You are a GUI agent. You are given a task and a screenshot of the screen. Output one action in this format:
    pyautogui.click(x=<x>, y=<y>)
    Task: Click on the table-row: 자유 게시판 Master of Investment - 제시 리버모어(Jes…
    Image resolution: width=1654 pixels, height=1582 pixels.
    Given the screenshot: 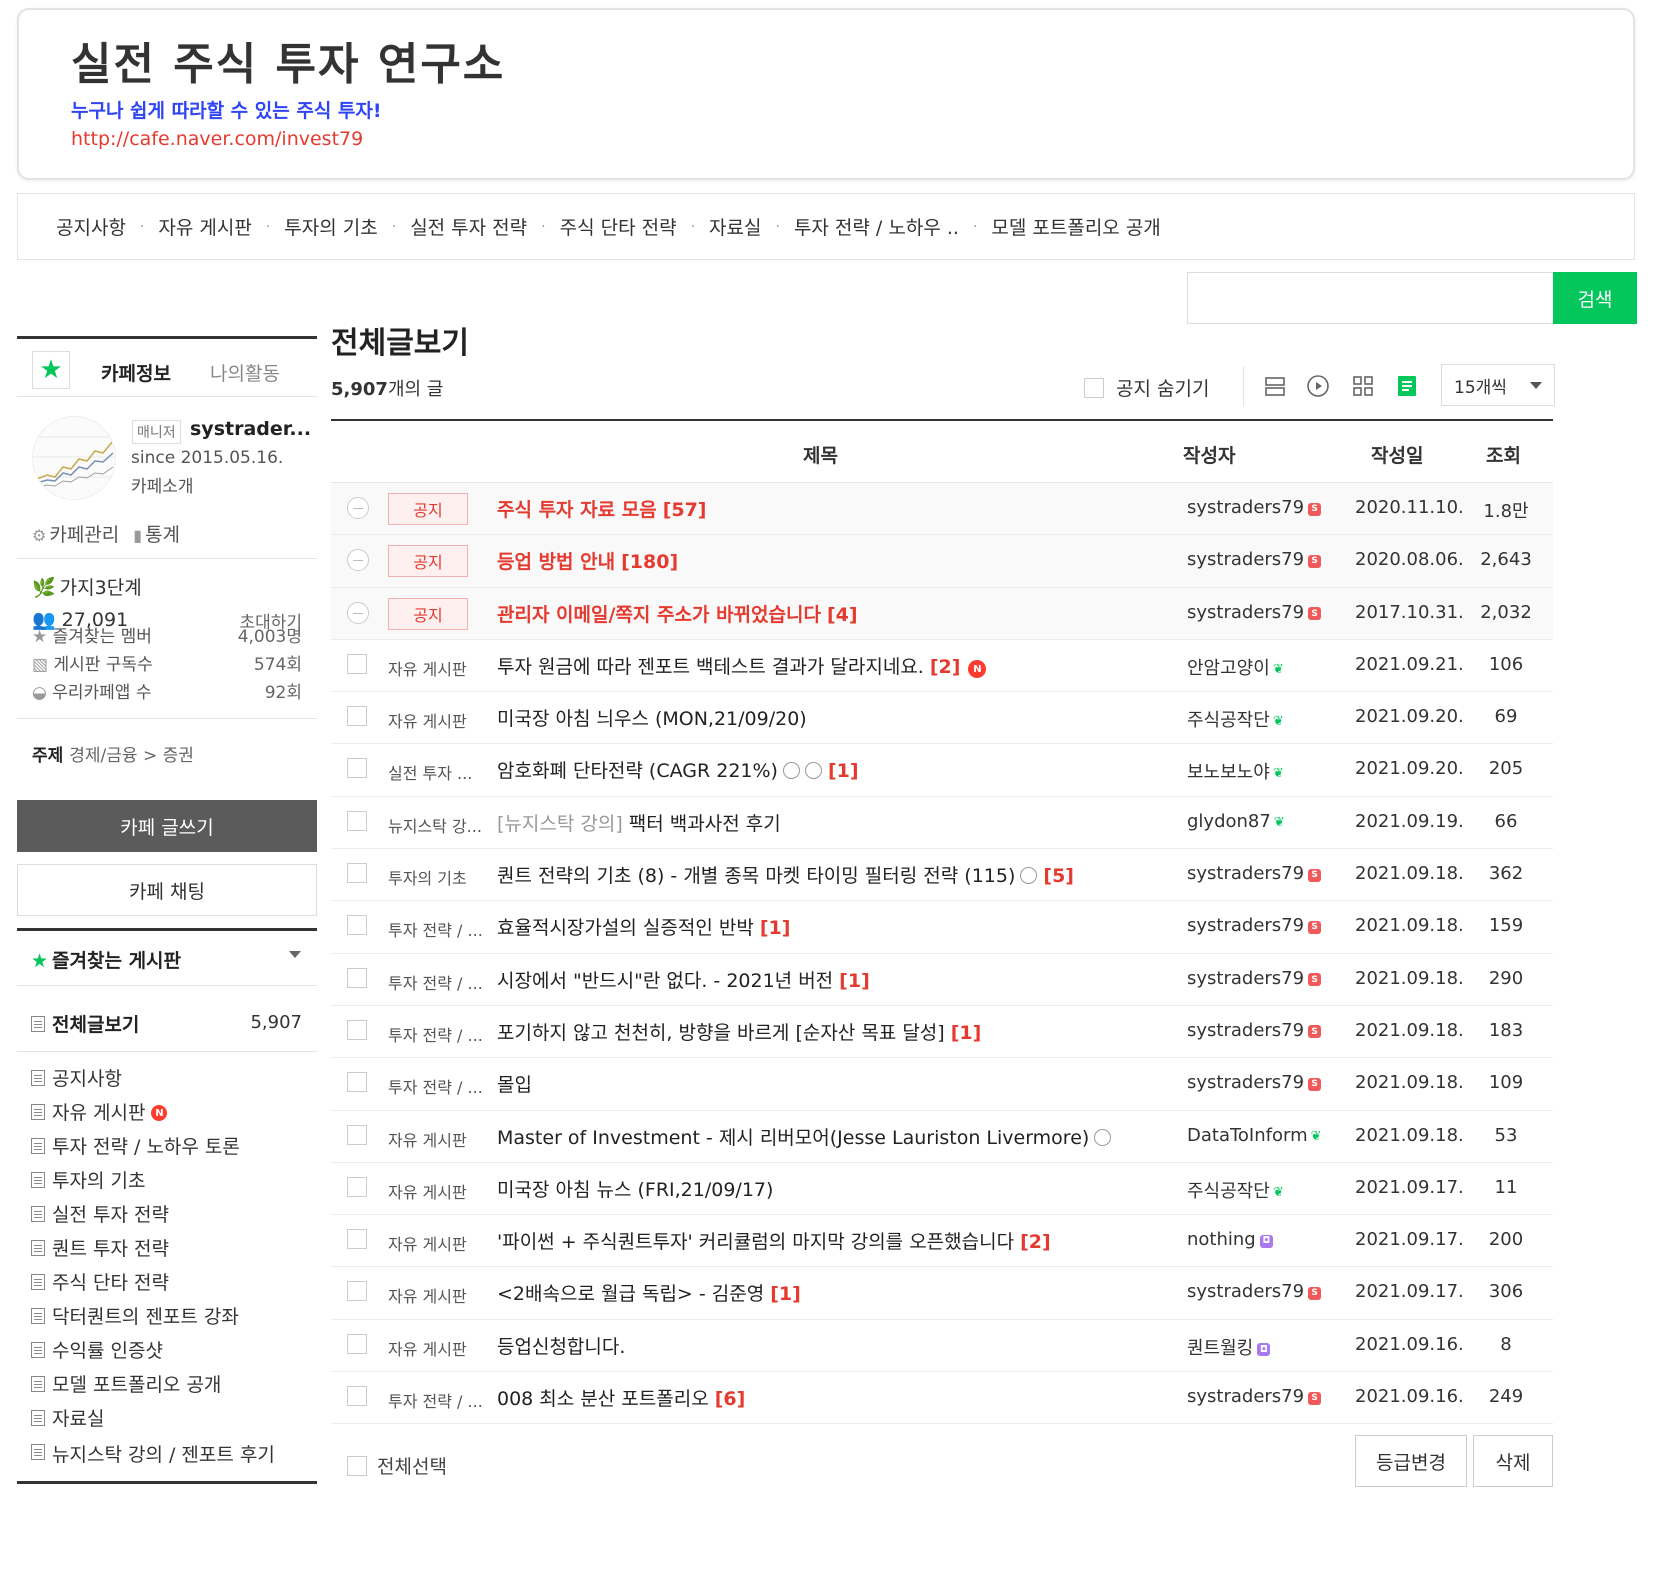 What is the action you would take?
    pyautogui.click(x=942, y=1137)
    